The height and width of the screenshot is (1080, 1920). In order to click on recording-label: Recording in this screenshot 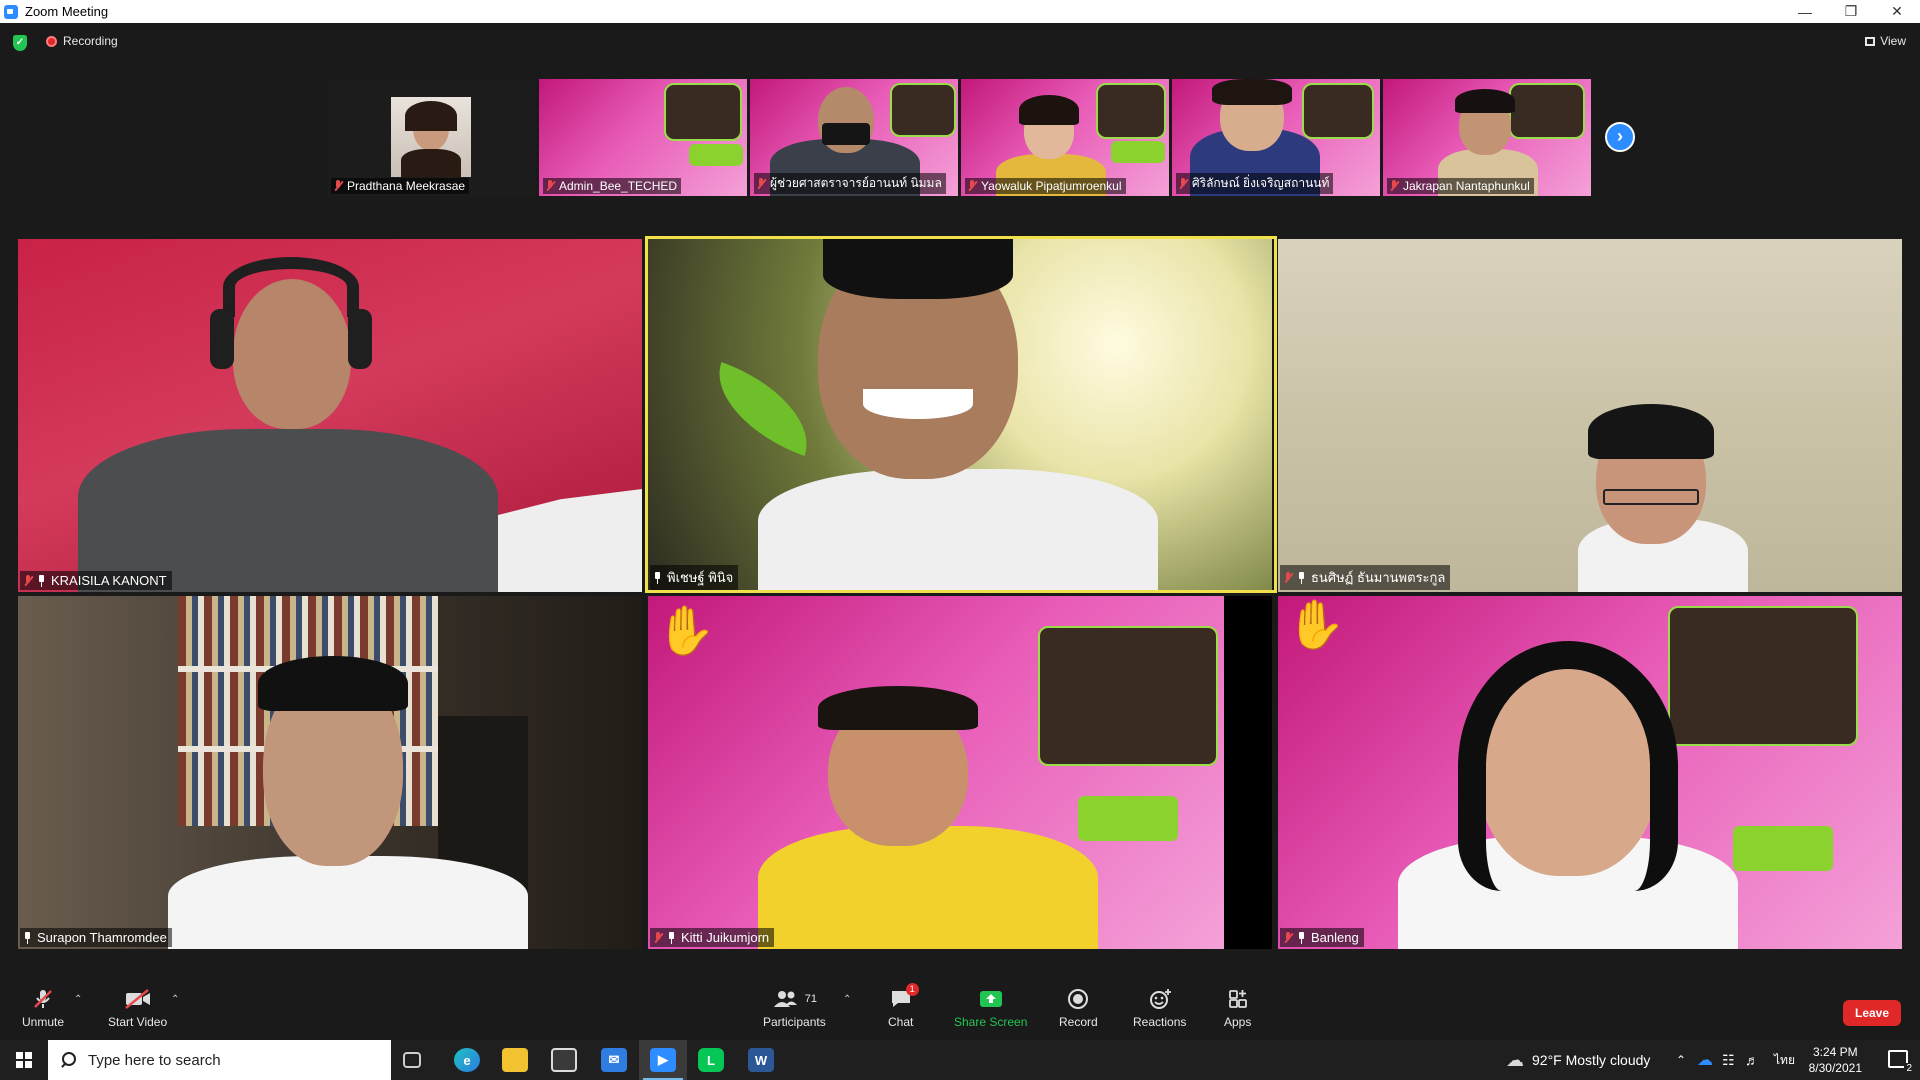, I will do `click(90, 41)`.